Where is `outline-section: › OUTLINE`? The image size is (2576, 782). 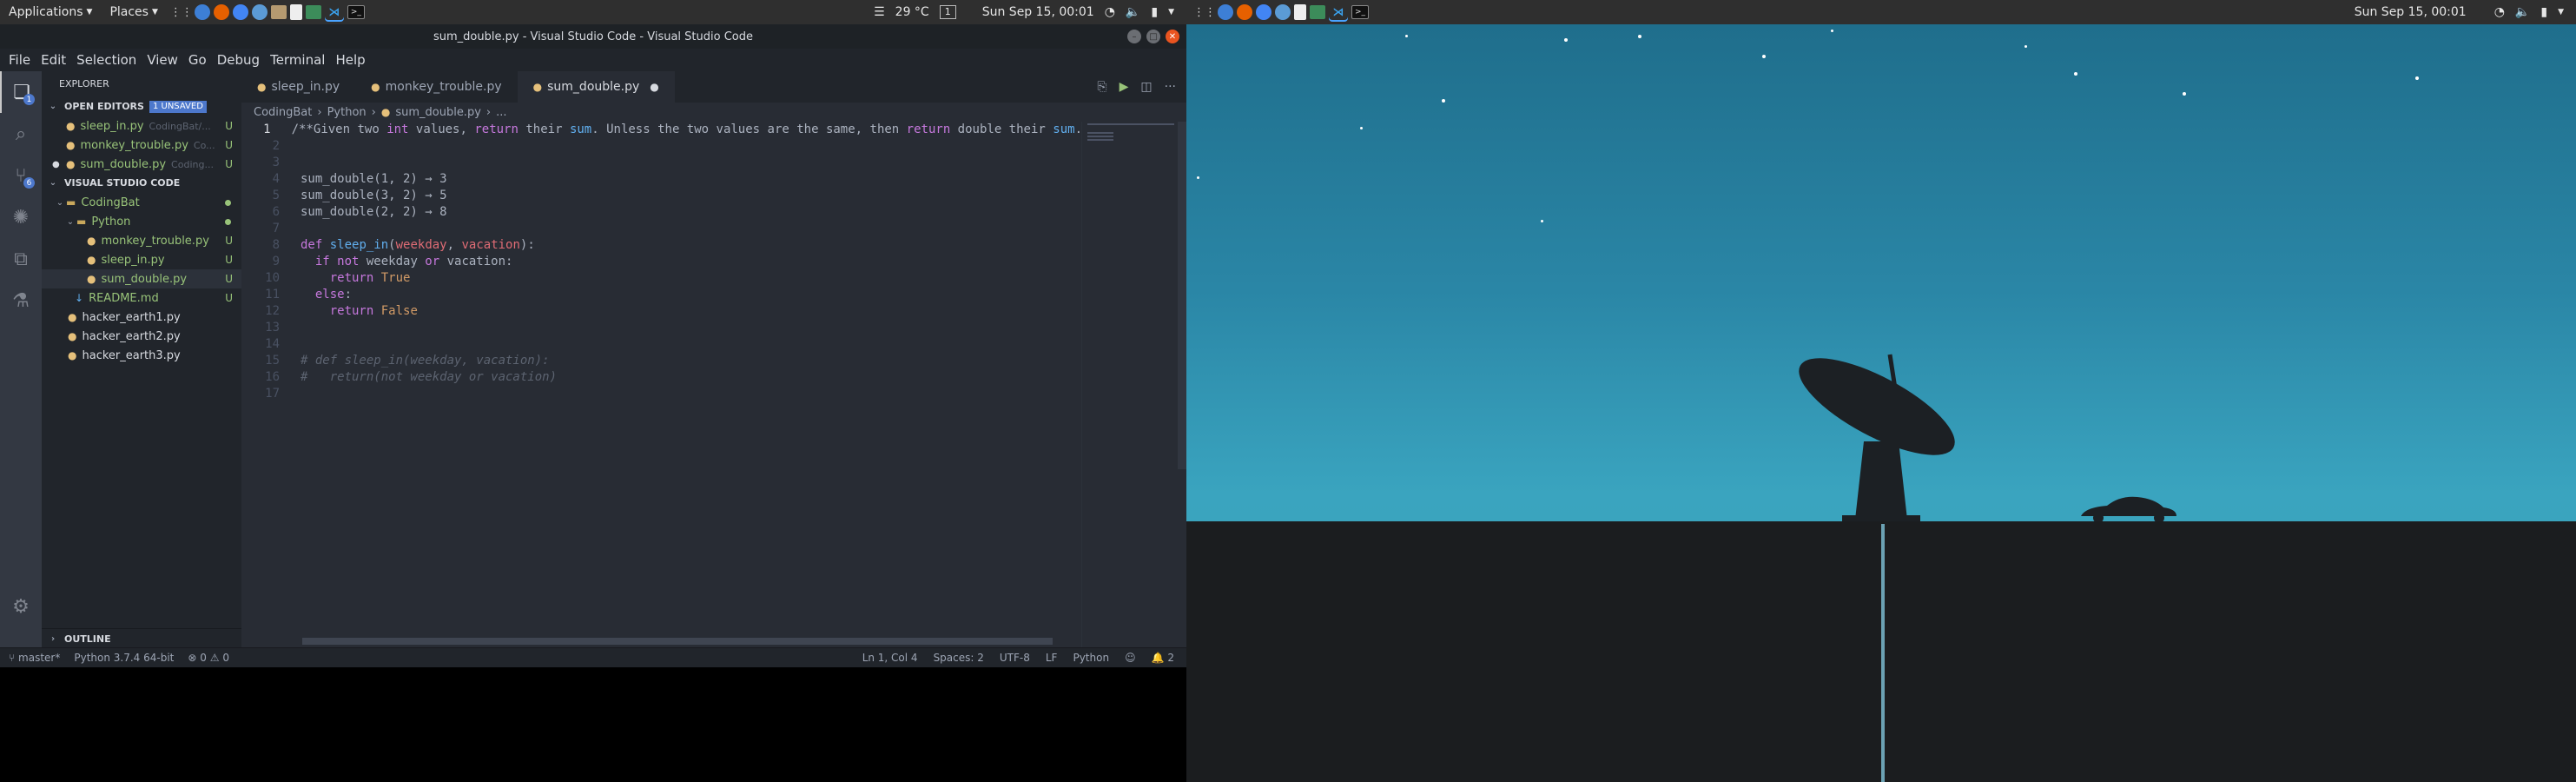
outline-section: › OUTLINE is located at coordinates (142, 638).